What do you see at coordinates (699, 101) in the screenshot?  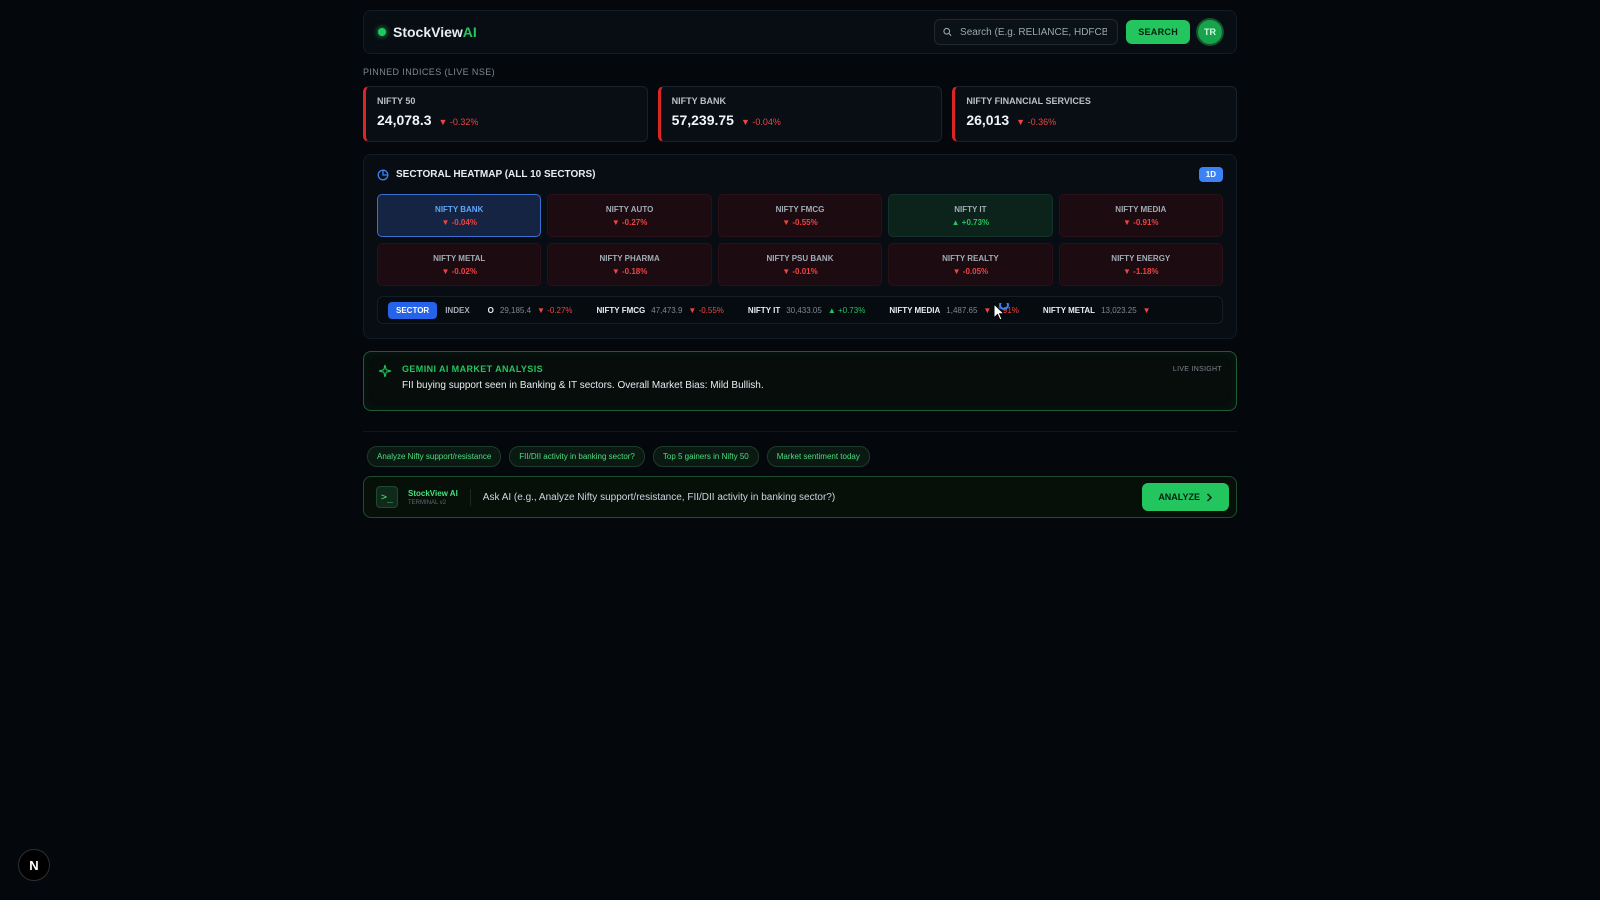 I see `pinned-name: NIFTY BANK` at bounding box center [699, 101].